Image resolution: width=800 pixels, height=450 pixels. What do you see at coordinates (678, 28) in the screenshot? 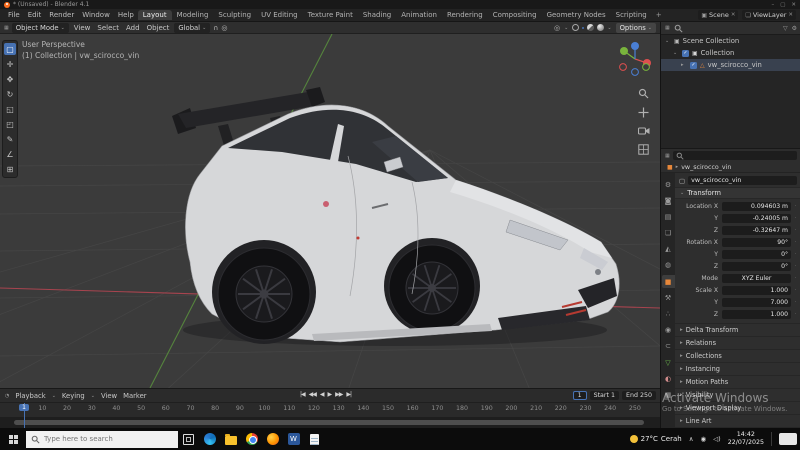
I see `search-icon` at bounding box center [678, 28].